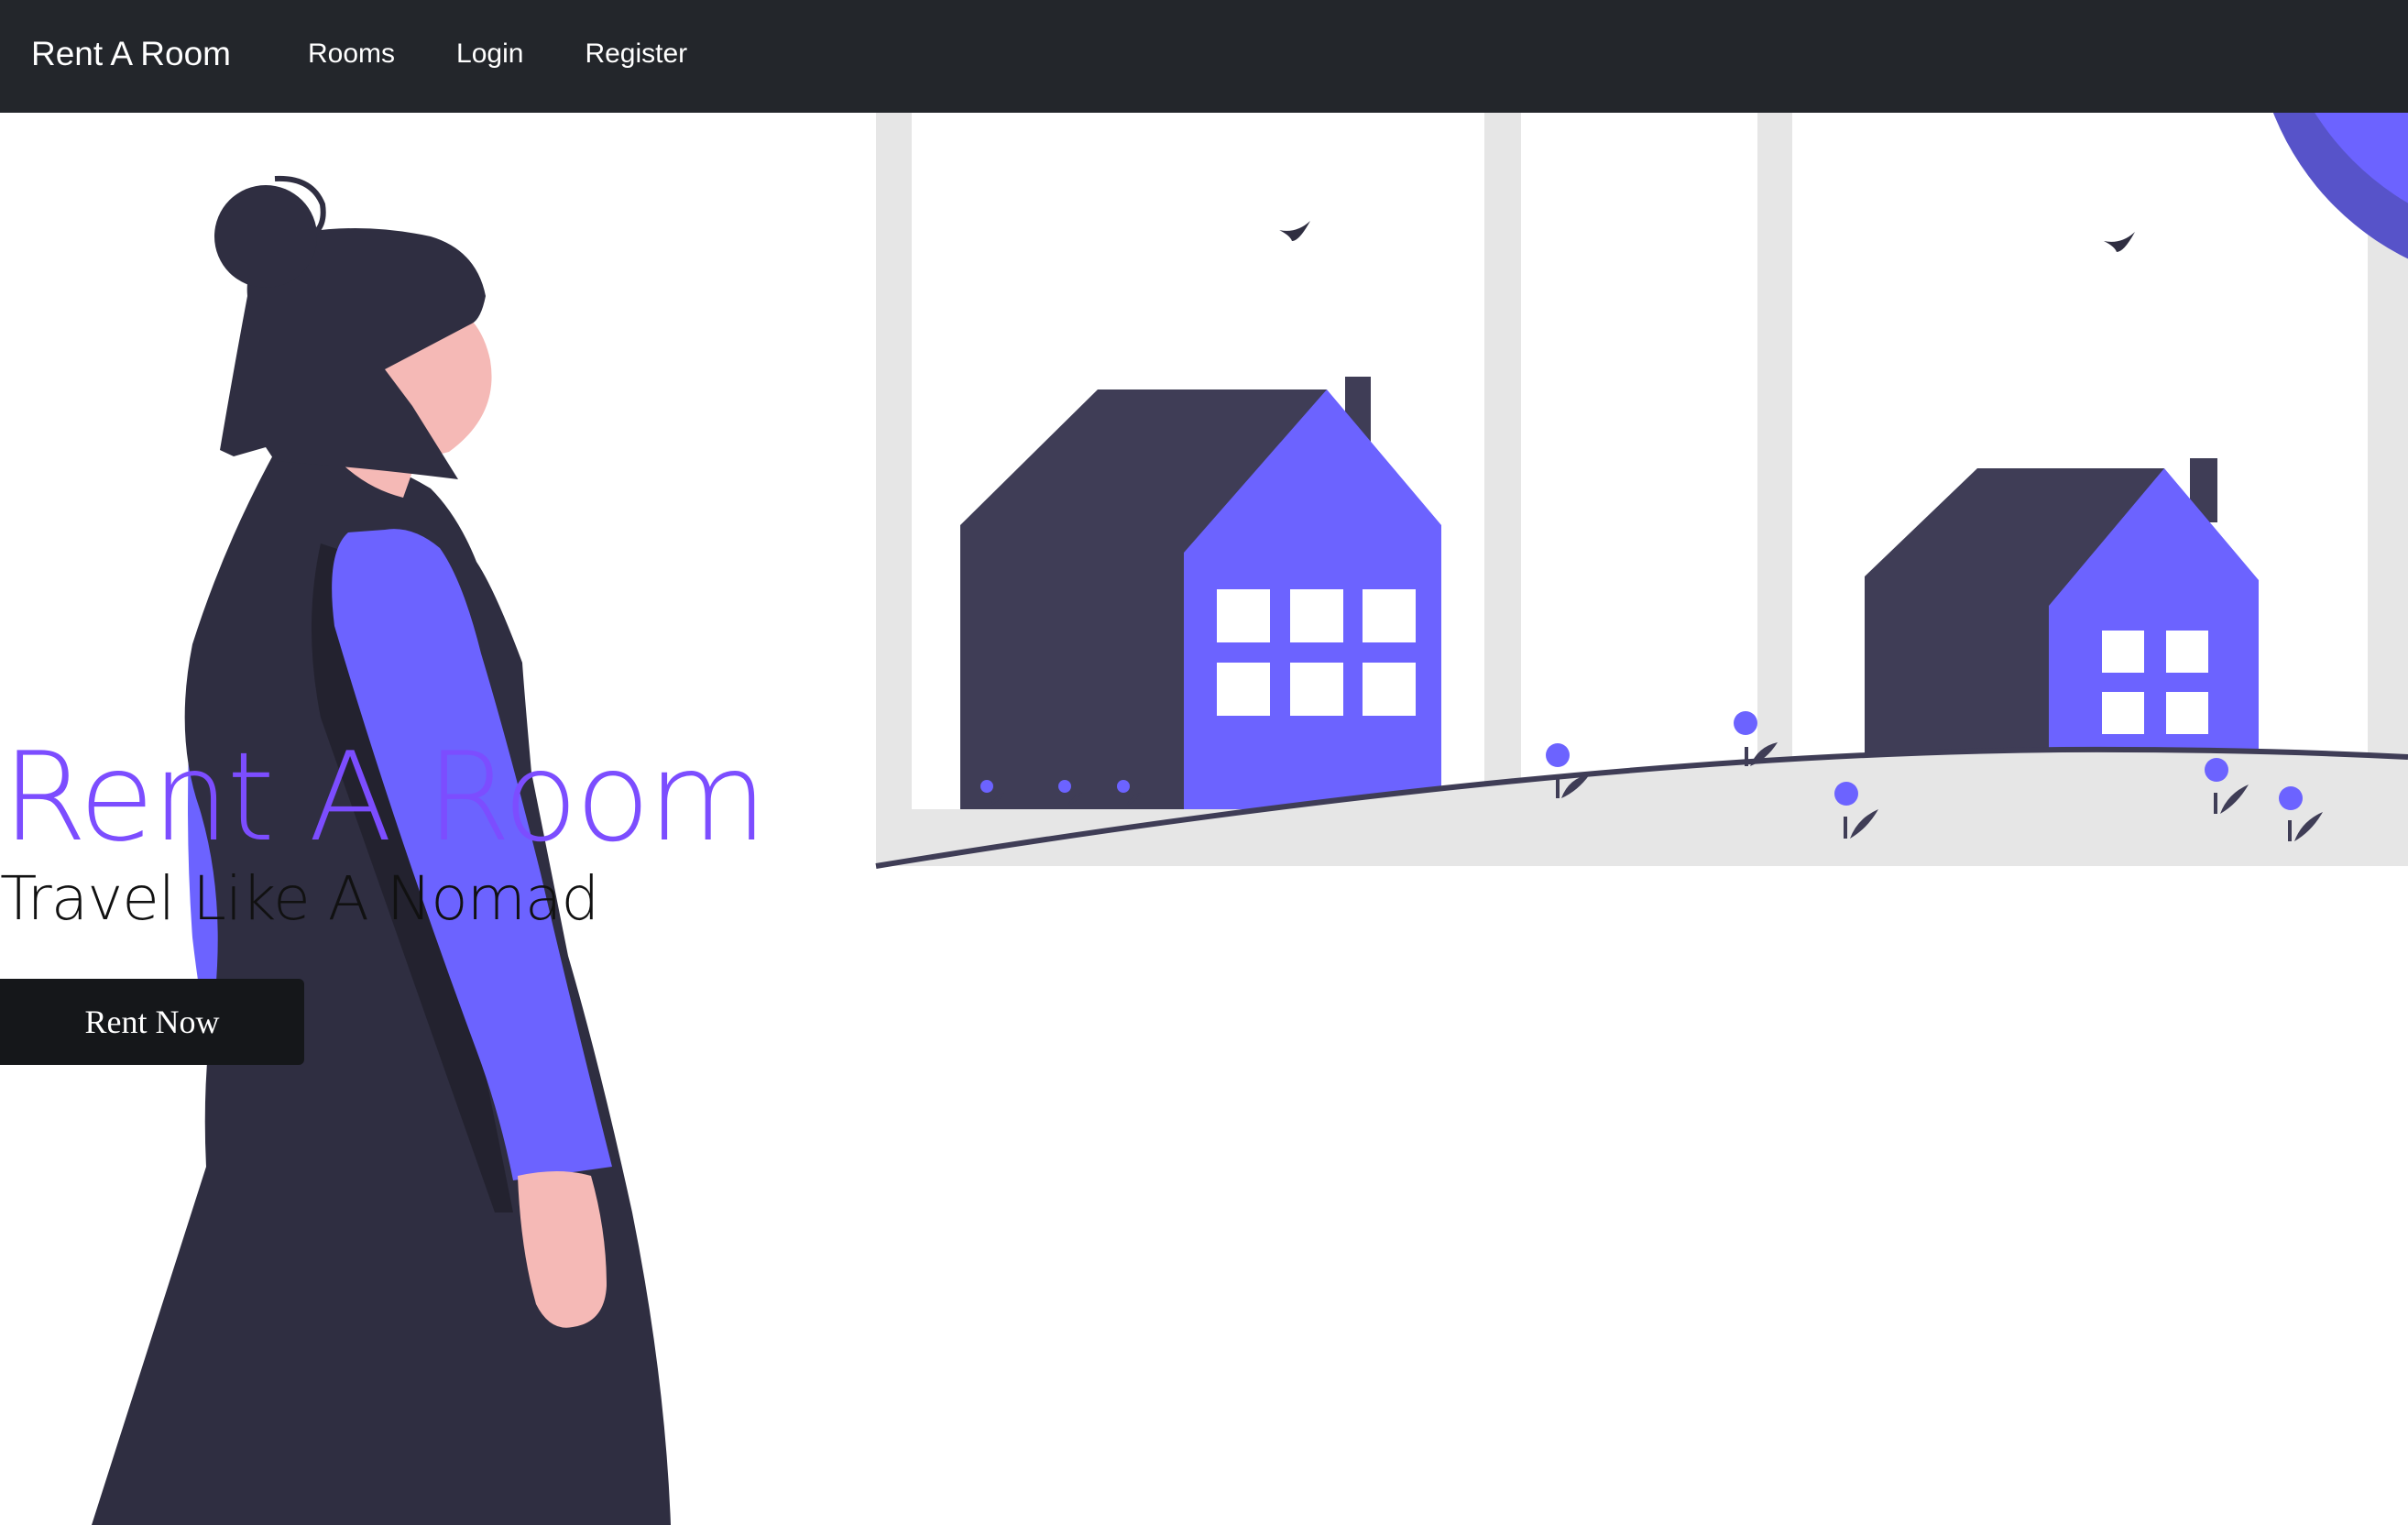 The image size is (2408, 1525). I want to click on nav-links: Rooms Login Register, so click(529, 57).